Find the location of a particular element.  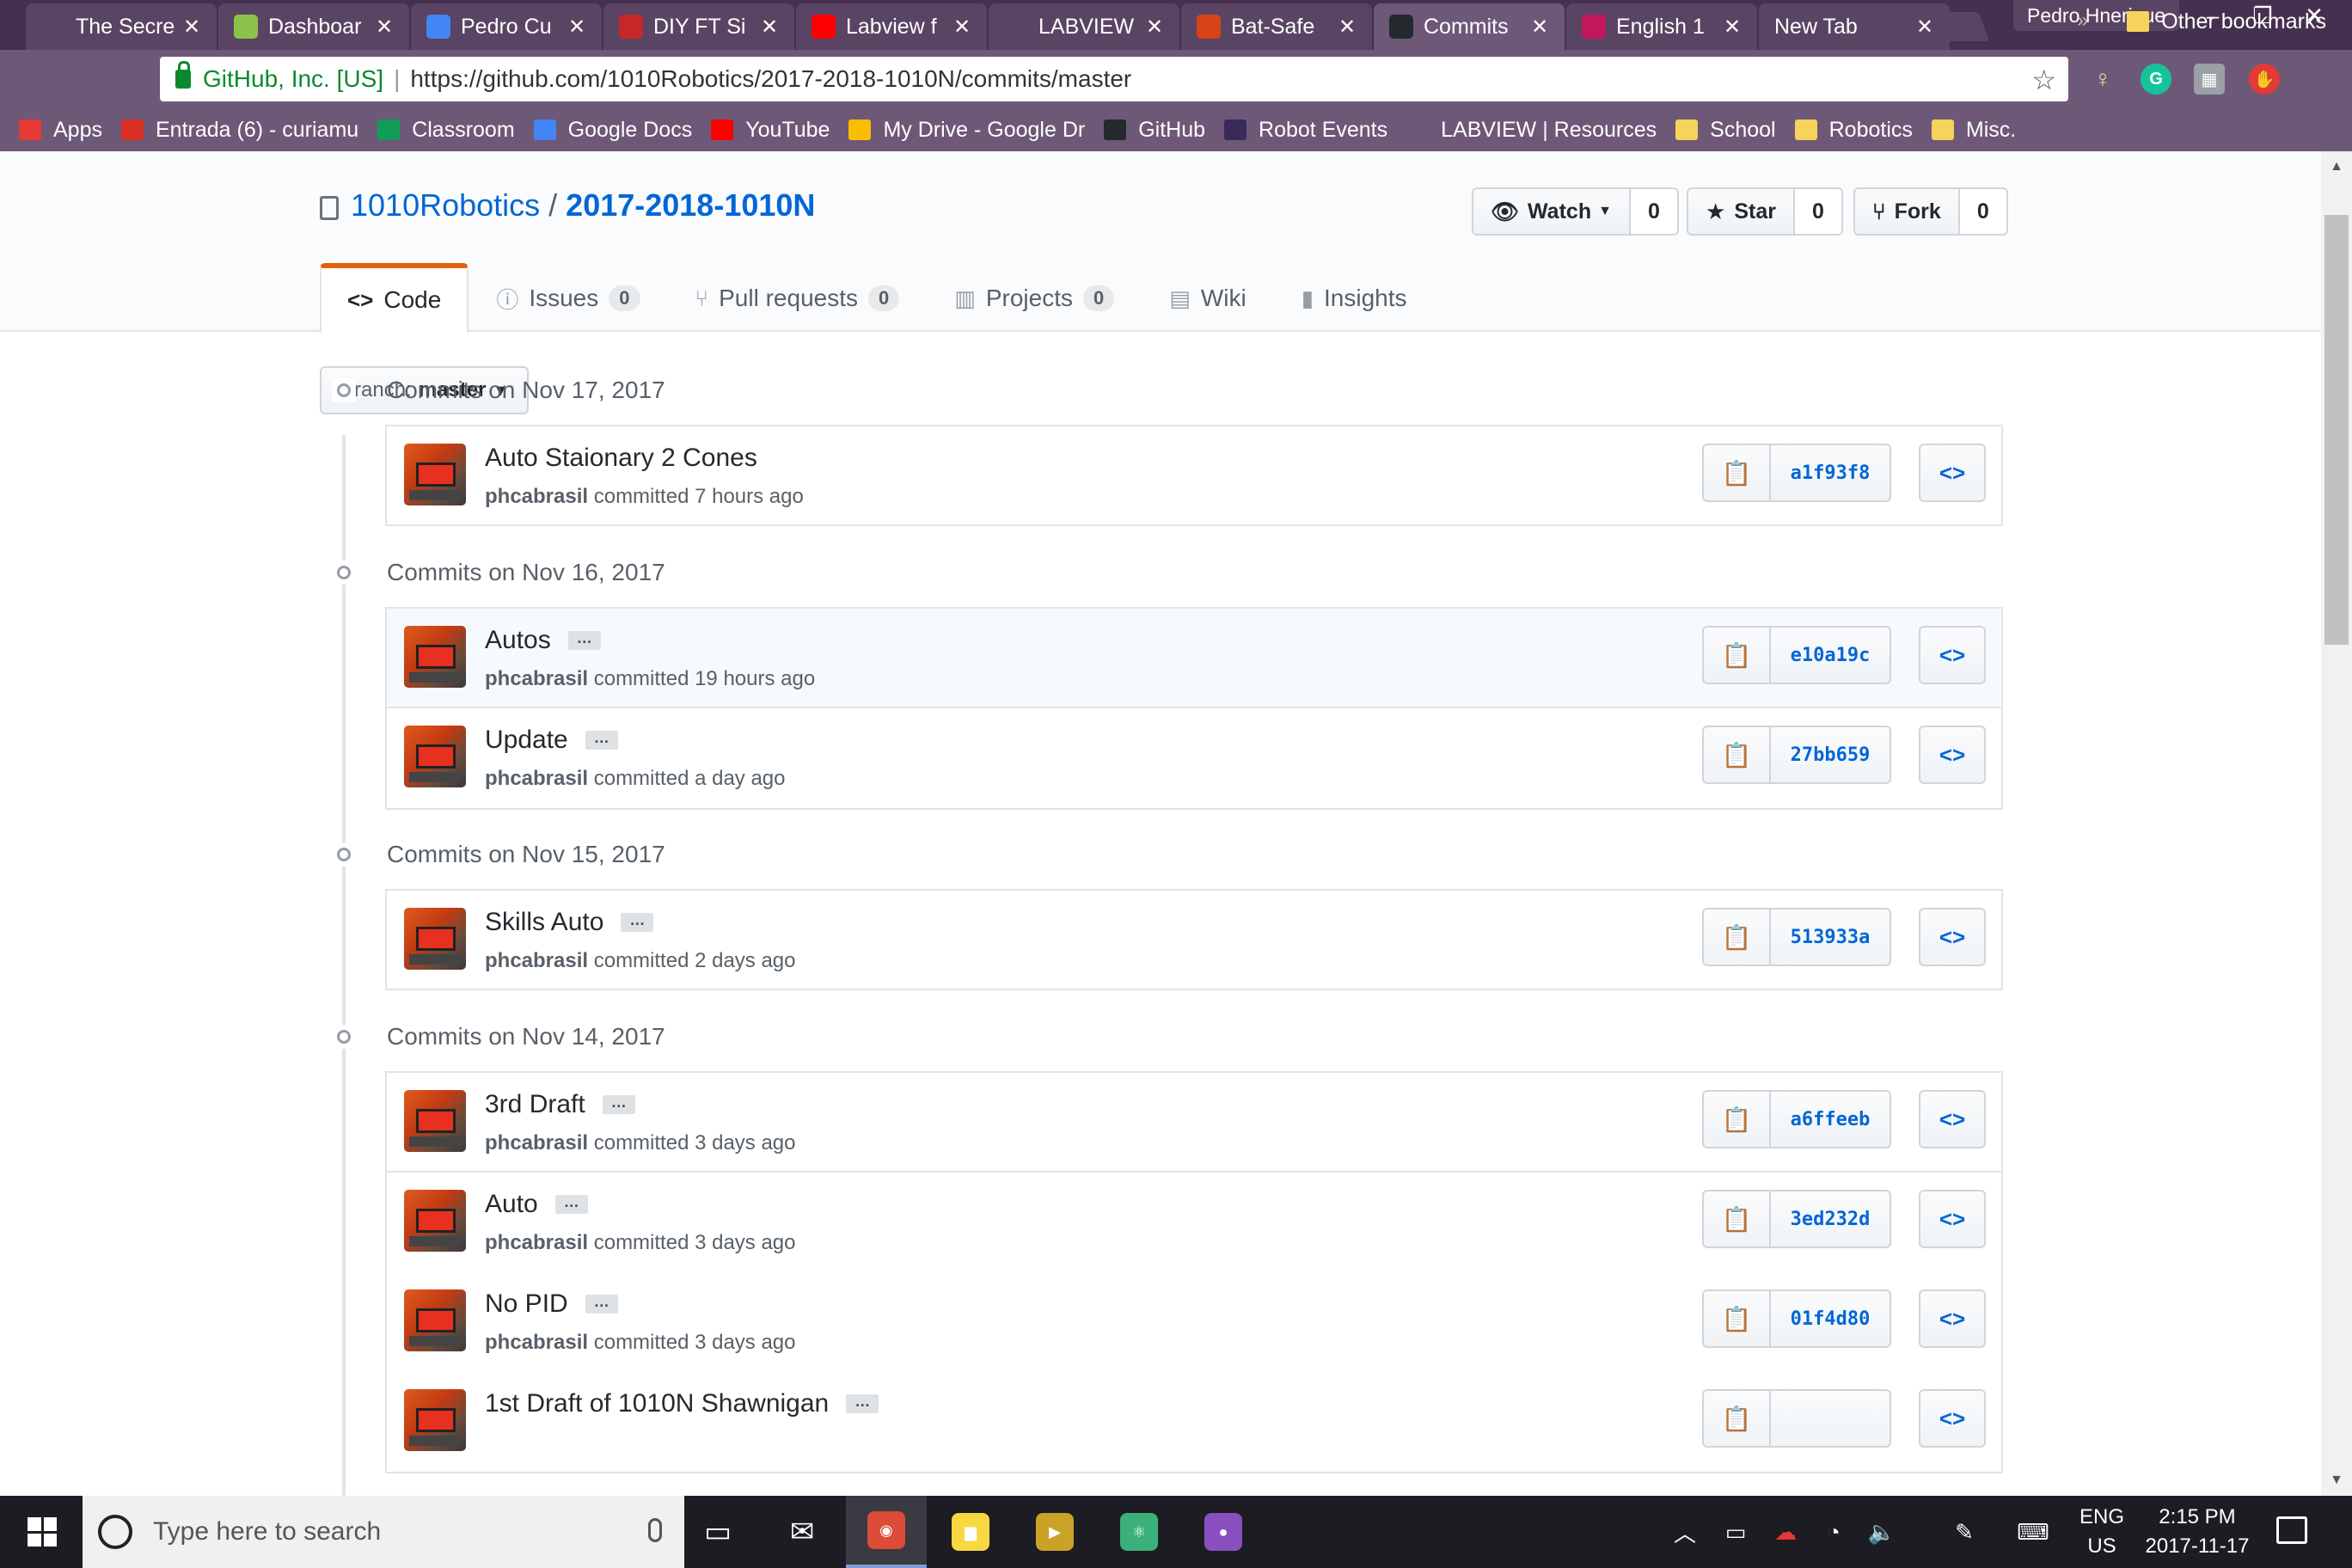

bookmark-google-docs: Google Docs is located at coordinates (612, 130).